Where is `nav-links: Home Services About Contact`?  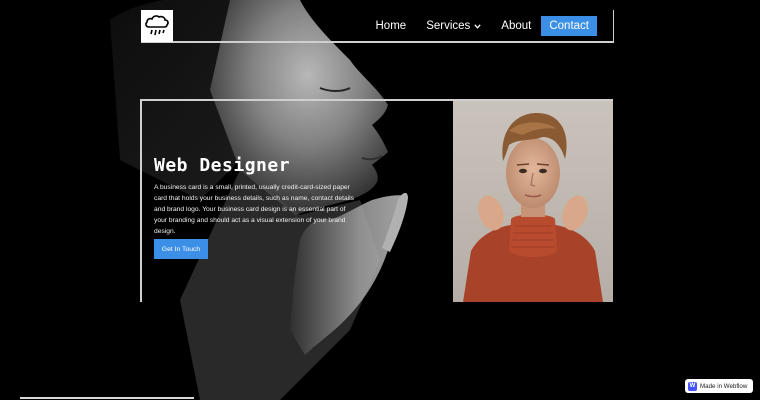
nav-links: Home Services About Contact is located at coordinates (486, 26).